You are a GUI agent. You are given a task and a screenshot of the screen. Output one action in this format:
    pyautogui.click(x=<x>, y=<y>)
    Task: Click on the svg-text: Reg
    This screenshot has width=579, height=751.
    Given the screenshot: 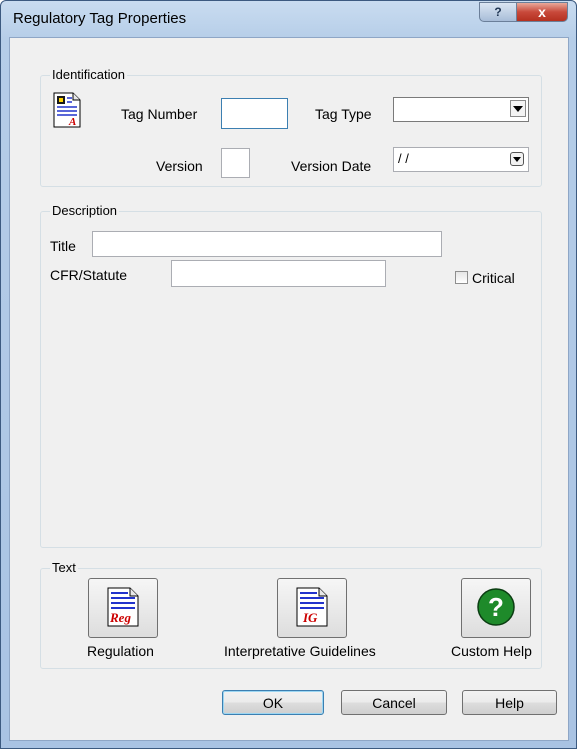 What is the action you would take?
    pyautogui.click(x=120, y=617)
    